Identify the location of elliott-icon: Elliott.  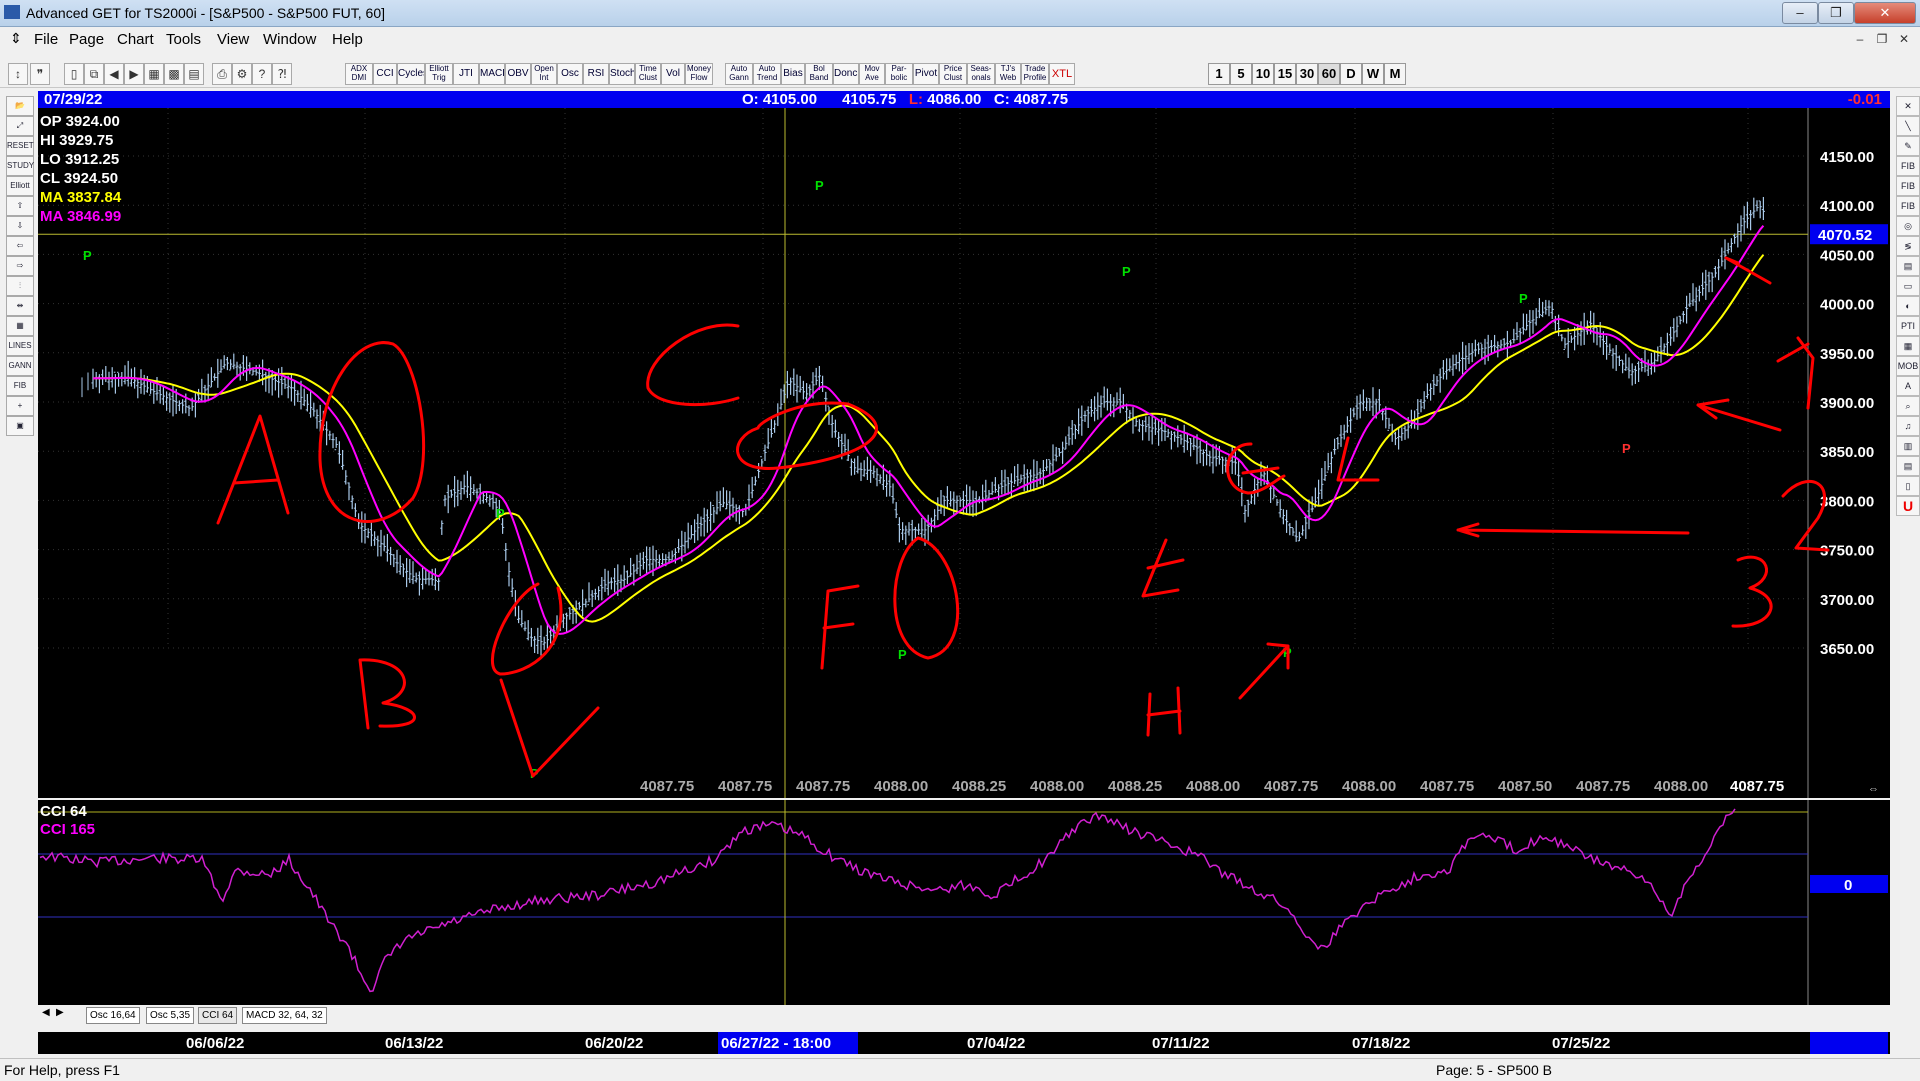
(20, 186).